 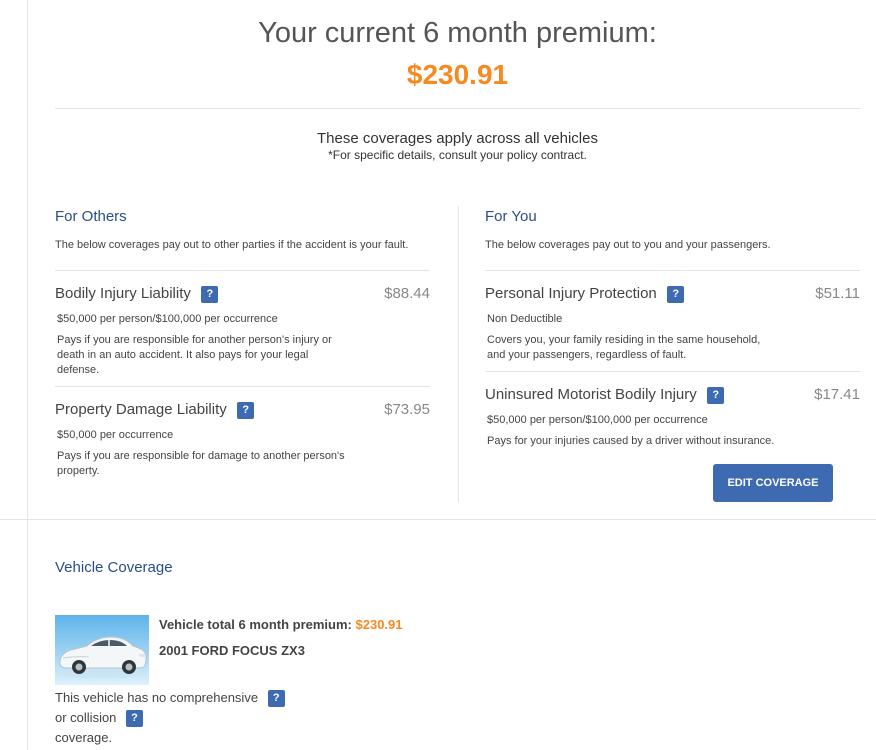 What do you see at coordinates (571, 293) in the screenshot?
I see `coverage-name: Personal Injury Protection` at bounding box center [571, 293].